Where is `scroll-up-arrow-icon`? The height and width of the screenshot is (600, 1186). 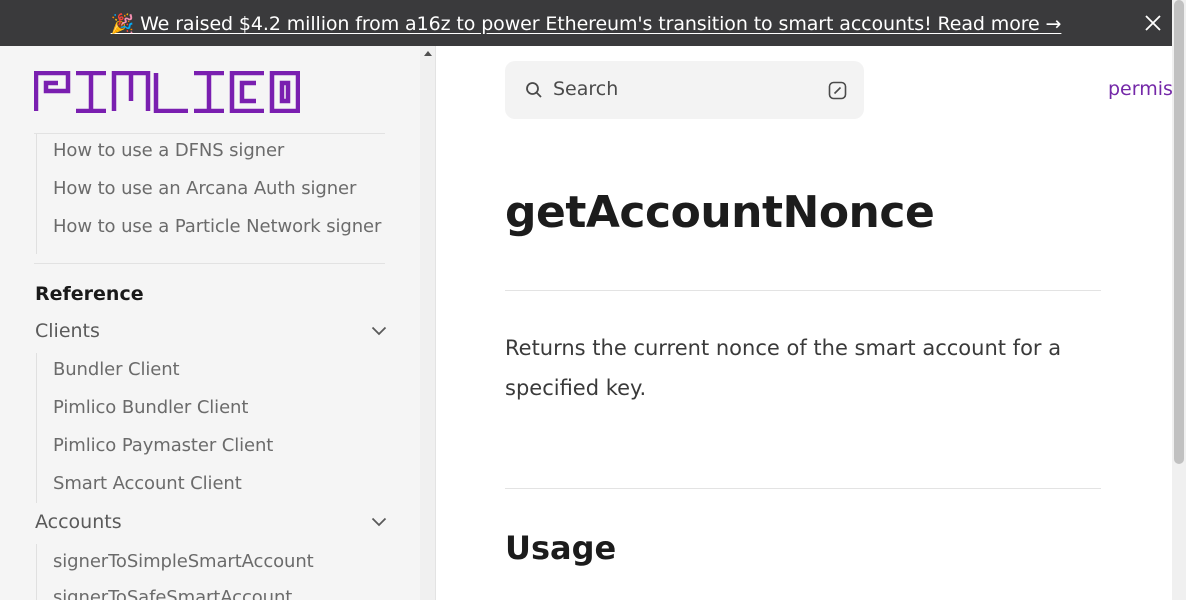 scroll-up-arrow-icon is located at coordinates (428, 53).